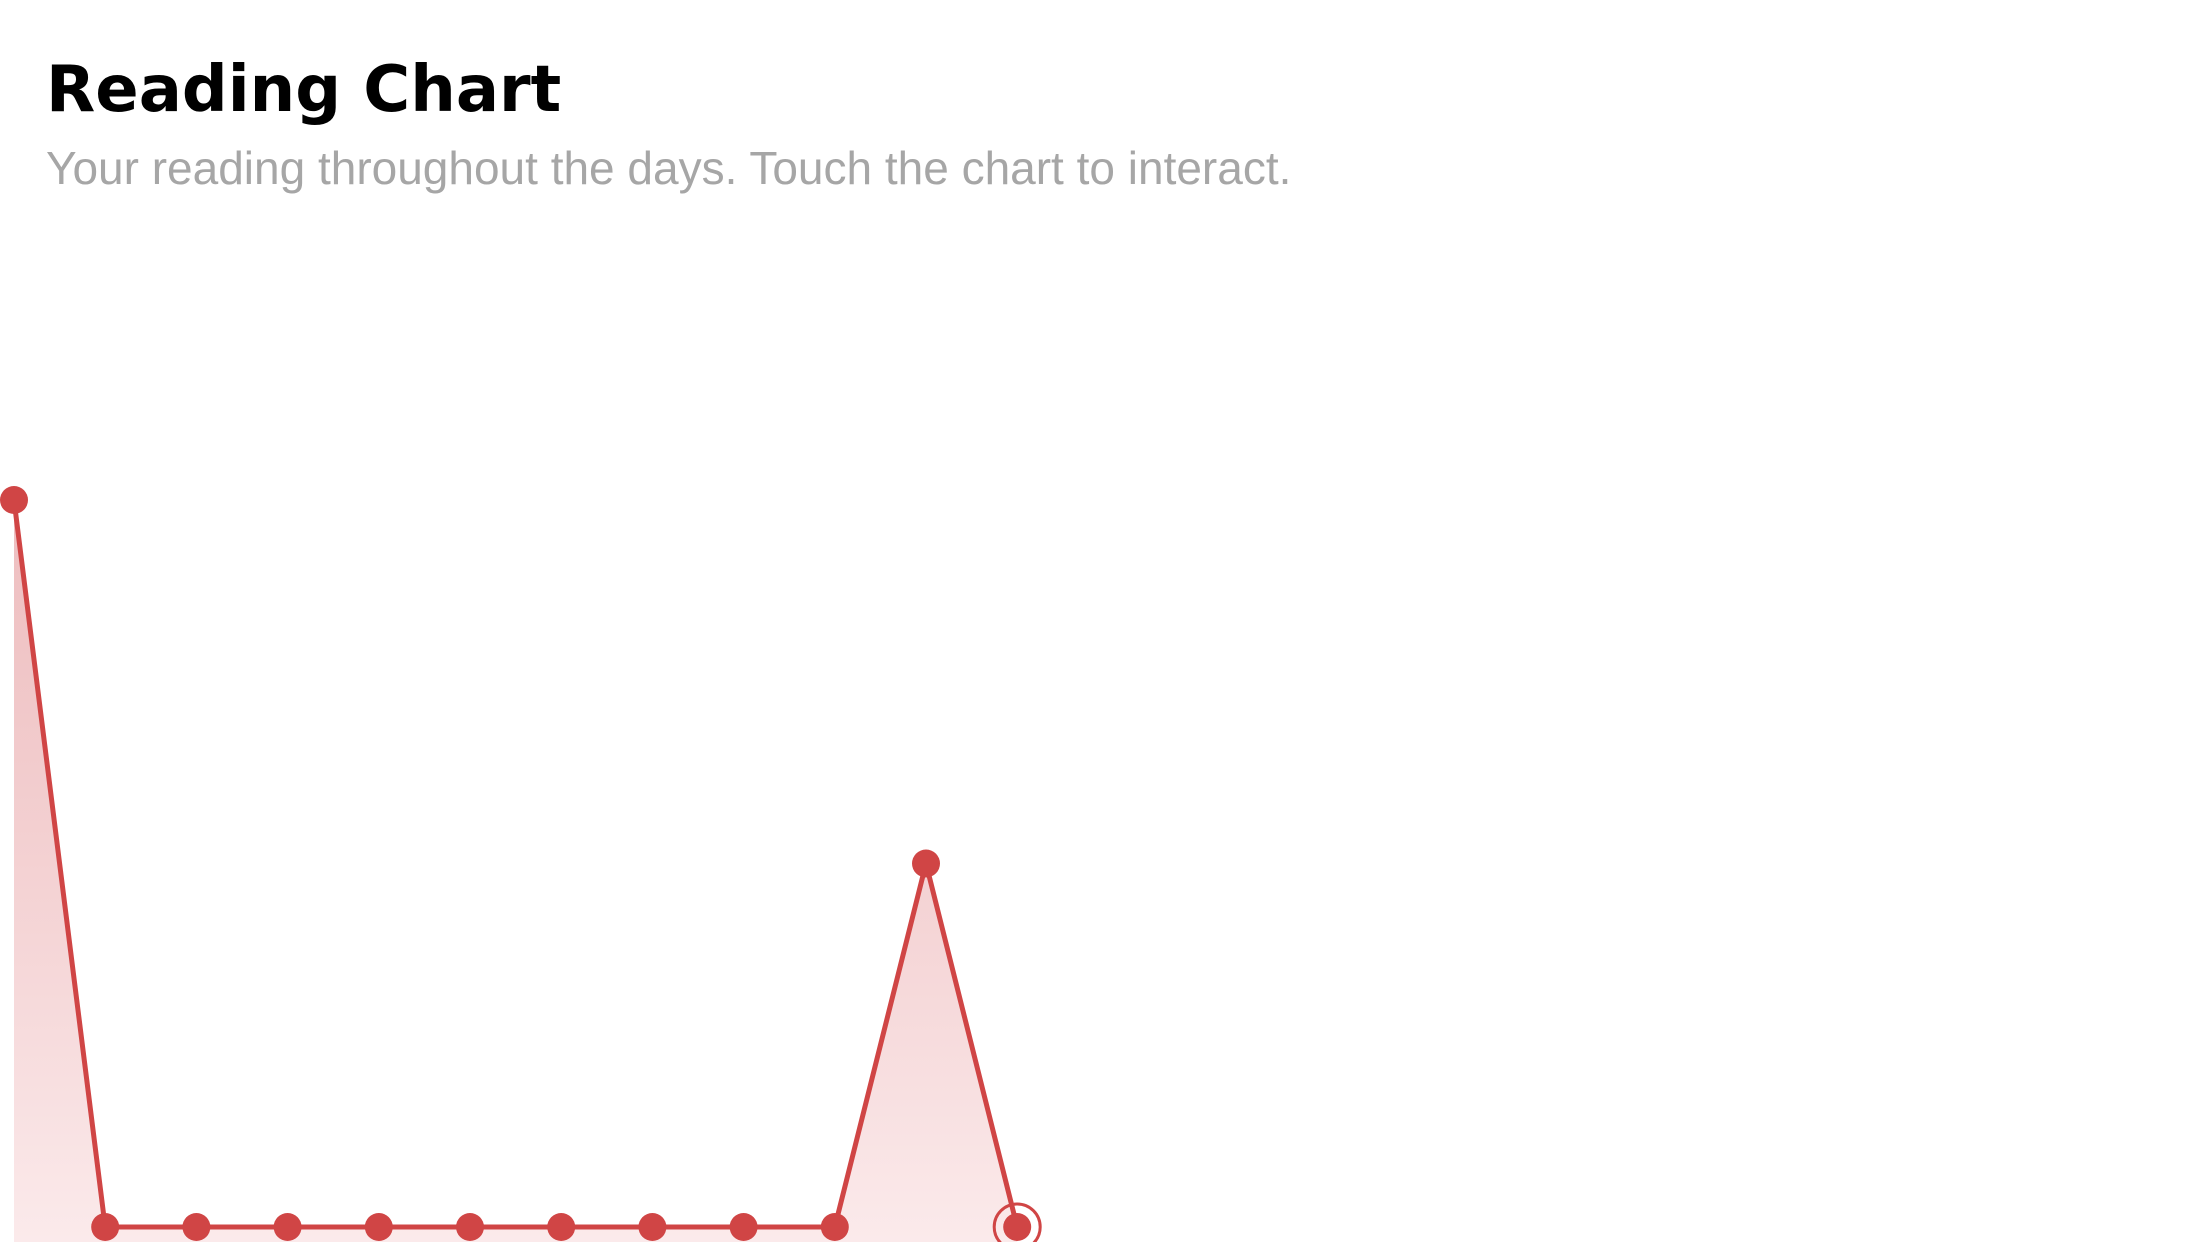  Describe the element at coordinates (304, 90) in the screenshot. I see `page-title: Reading Chart` at that location.